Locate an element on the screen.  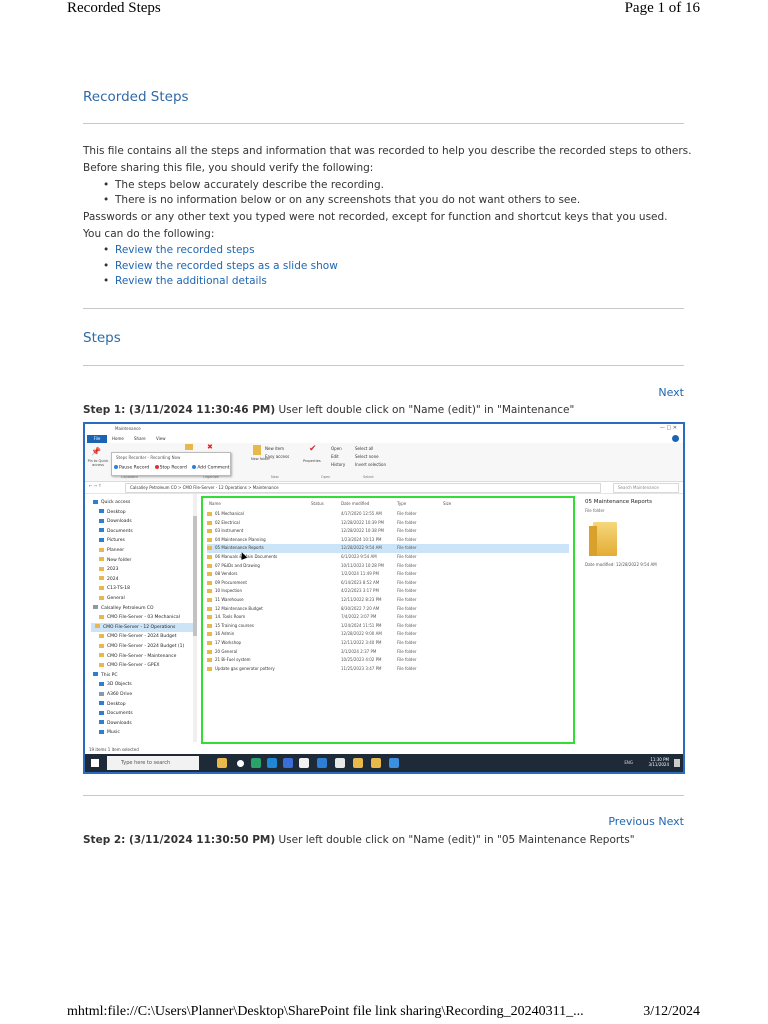
tab-file: File is located at coordinates (97, 439).